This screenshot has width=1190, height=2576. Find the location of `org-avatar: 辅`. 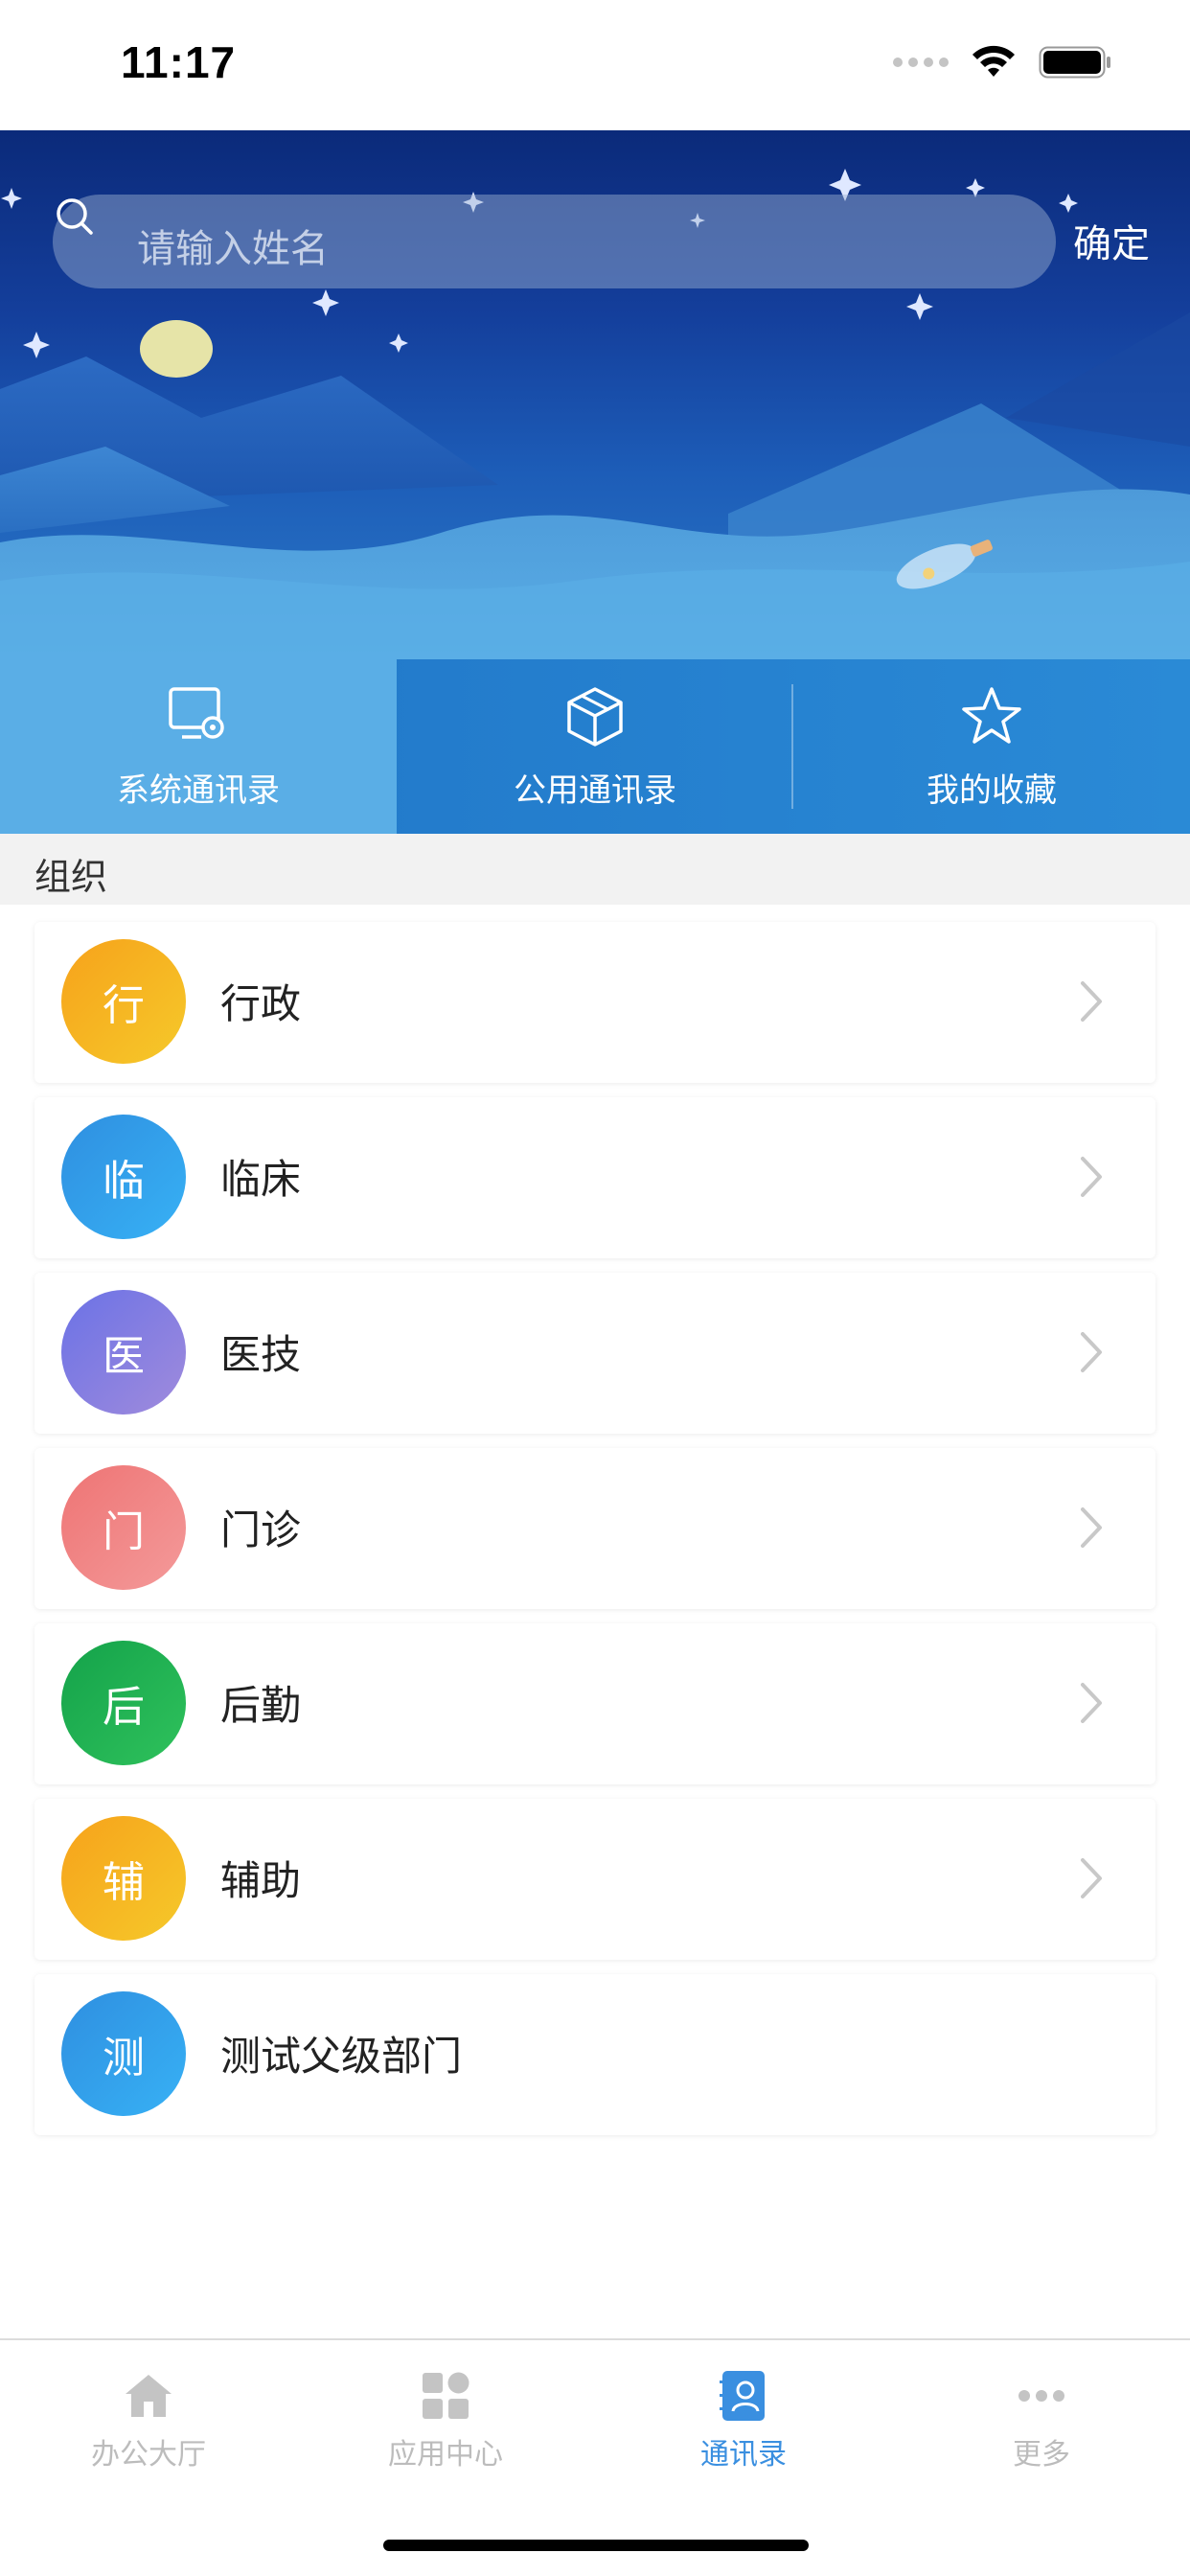

org-avatar: 辅 is located at coordinates (124, 1878).